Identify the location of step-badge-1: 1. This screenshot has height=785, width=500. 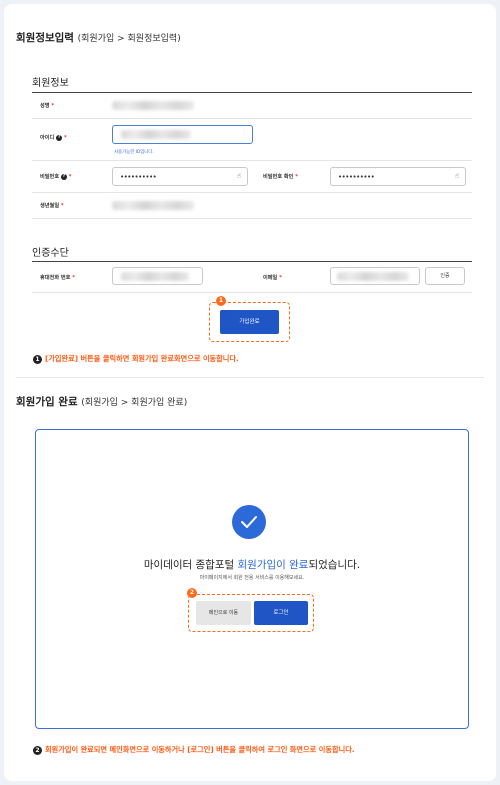
(221, 301).